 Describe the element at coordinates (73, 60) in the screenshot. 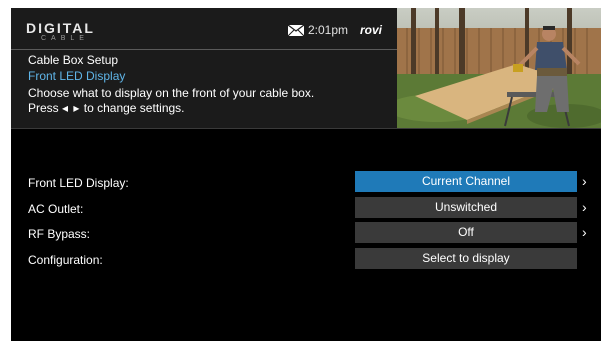

I see `page-title: Cable Box Setup` at that location.